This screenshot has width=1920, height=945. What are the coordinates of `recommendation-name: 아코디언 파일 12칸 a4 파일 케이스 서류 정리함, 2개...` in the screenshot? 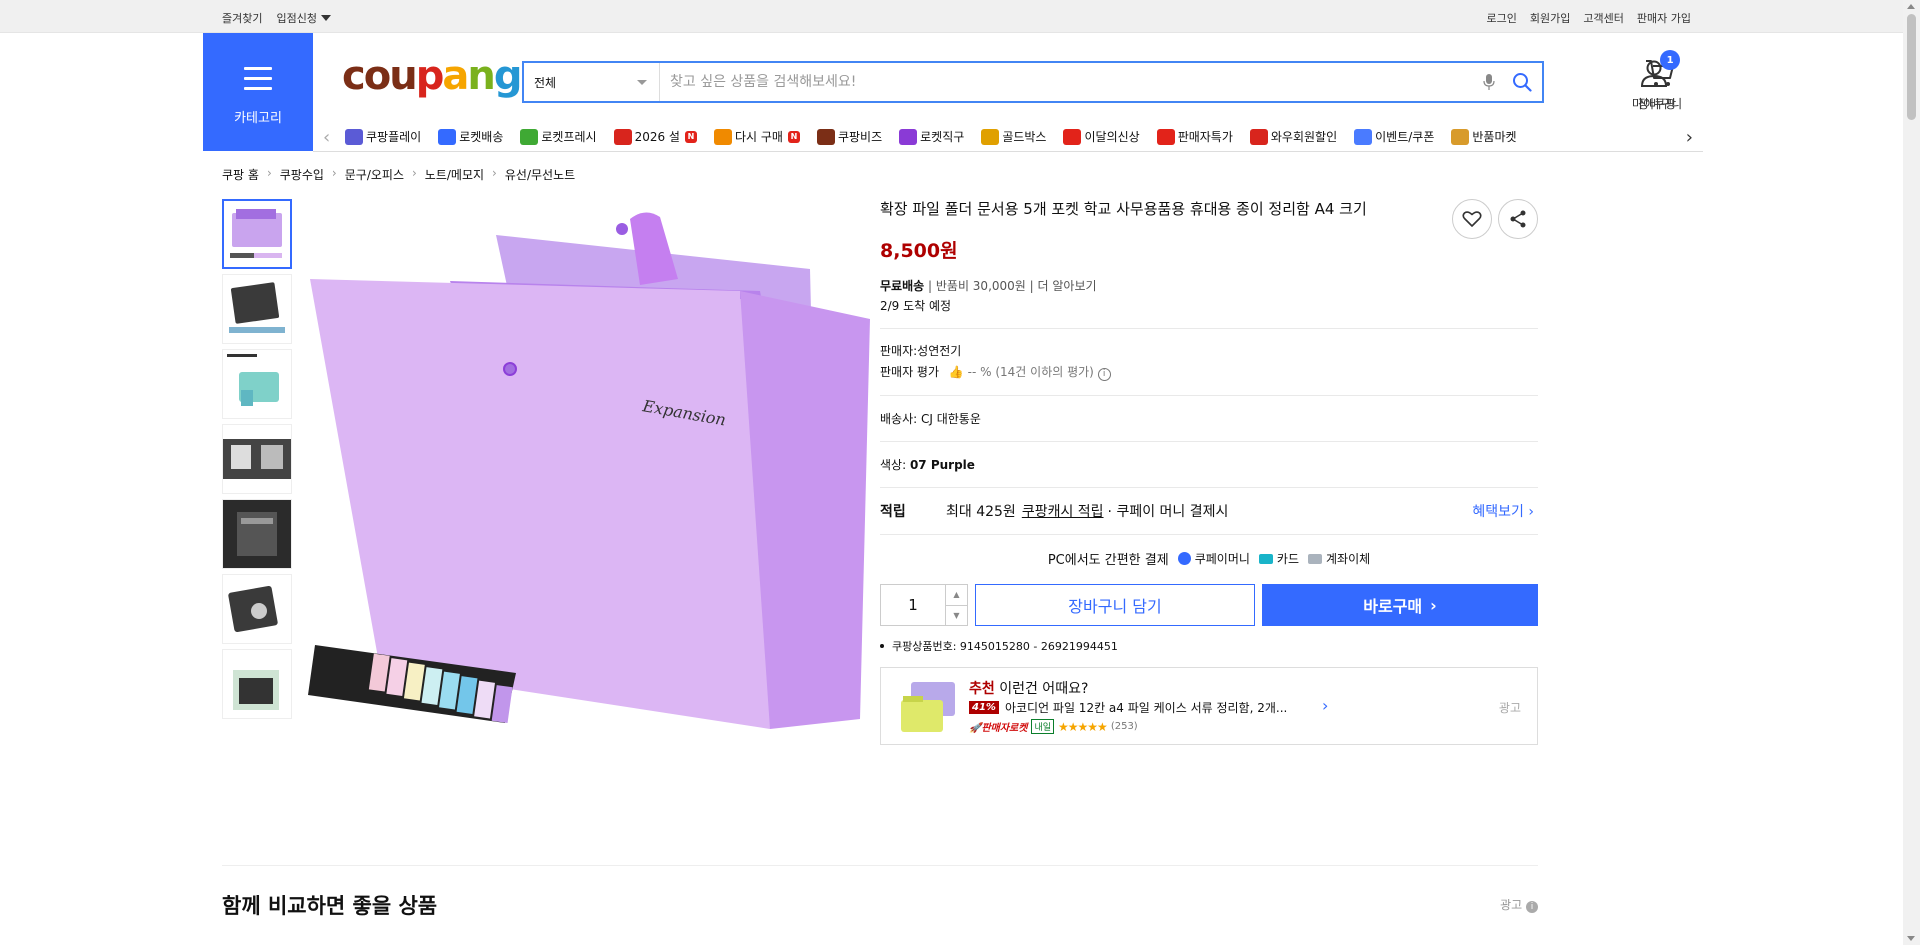 It's located at (1146, 707).